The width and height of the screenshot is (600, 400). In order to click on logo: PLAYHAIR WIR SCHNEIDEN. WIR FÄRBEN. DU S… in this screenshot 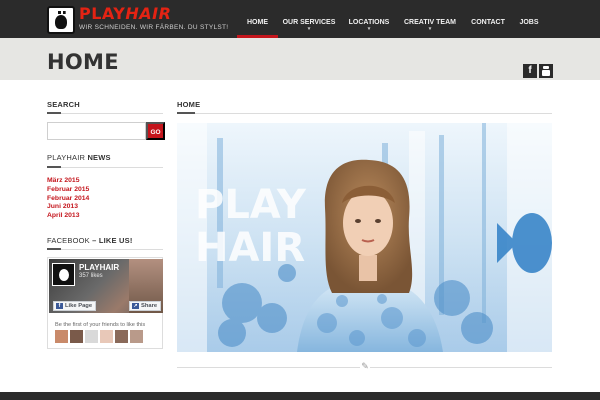, I will do `click(137, 20)`.